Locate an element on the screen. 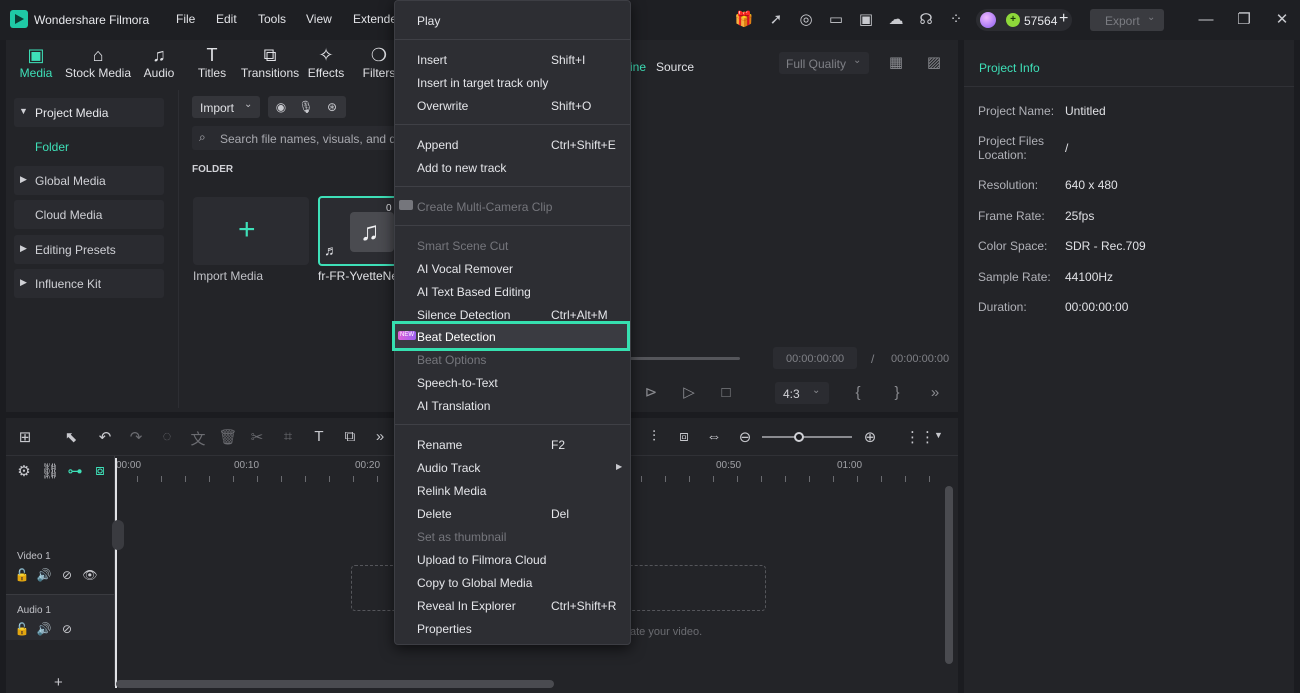 The image size is (1300, 693). text-tool-icon: T is located at coordinates (319, 436).